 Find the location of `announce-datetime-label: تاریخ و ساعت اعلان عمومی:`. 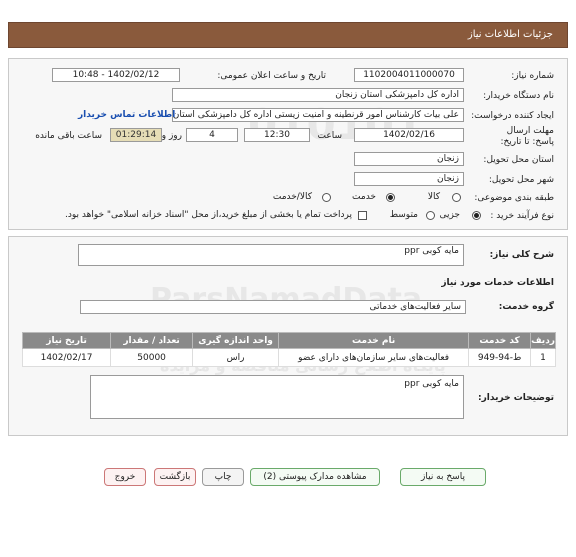

announce-datetime-label: تاریخ و ساعت اعلان عمومی: is located at coordinates (271, 76).